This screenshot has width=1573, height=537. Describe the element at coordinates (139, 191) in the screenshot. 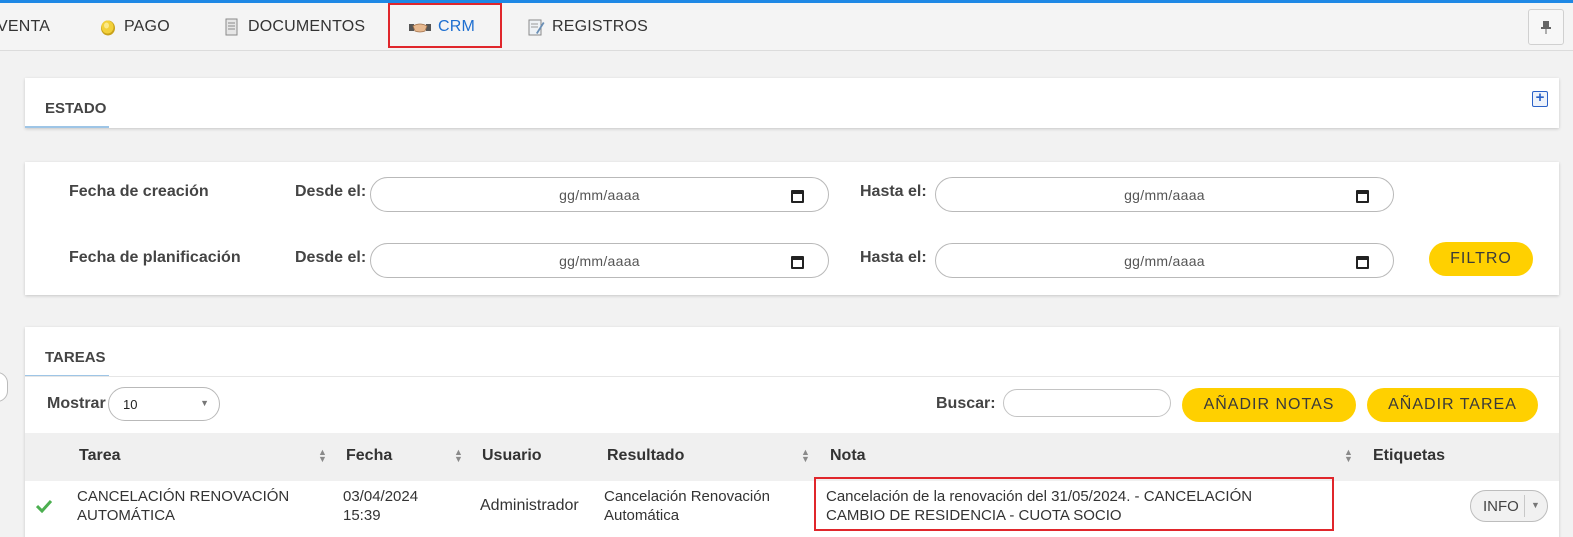

I see `fecha-creacion-label: Fecha de creación` at that location.